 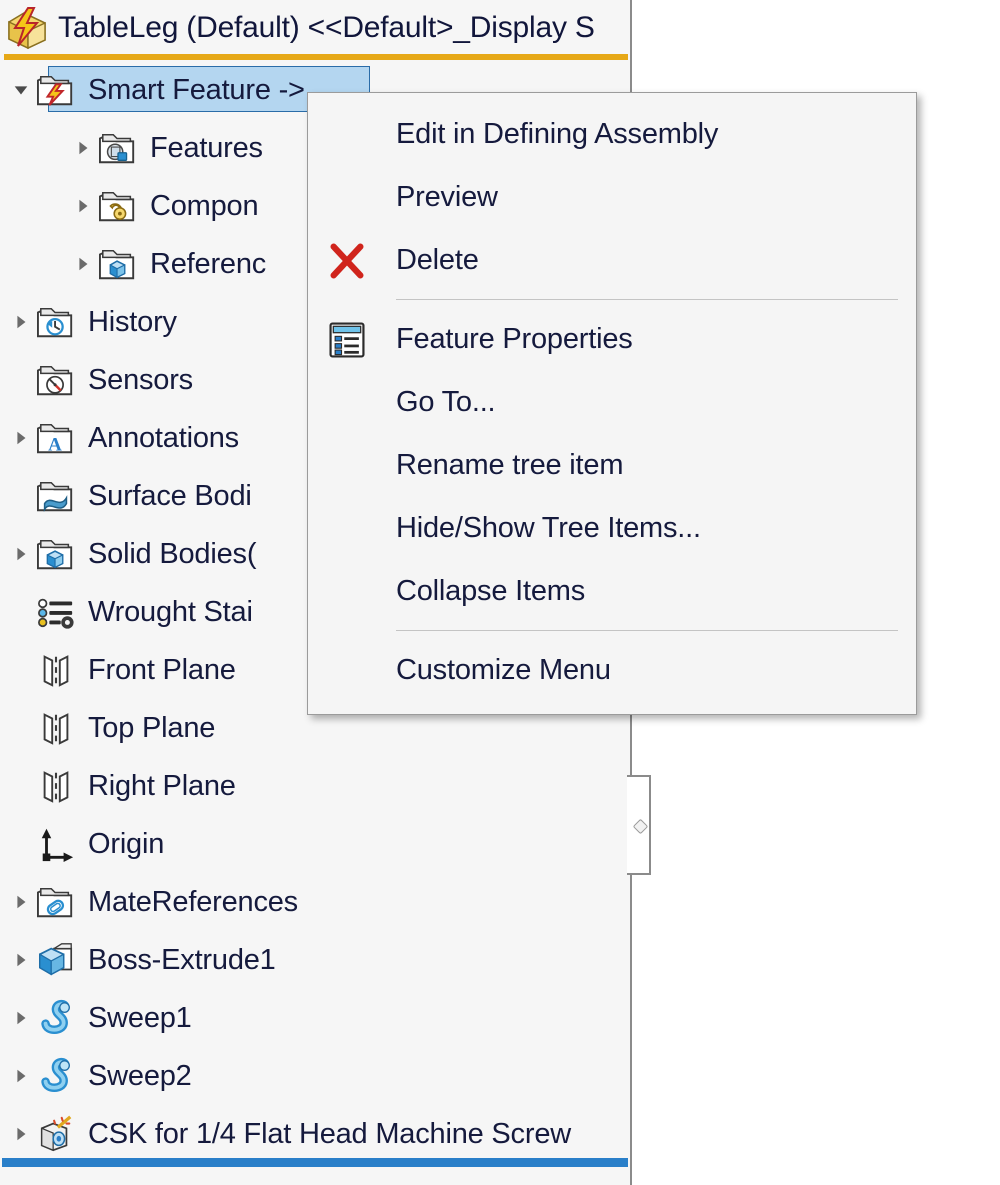 I want to click on tree-item-referenc: Referenc, so click(x=133, y=264).